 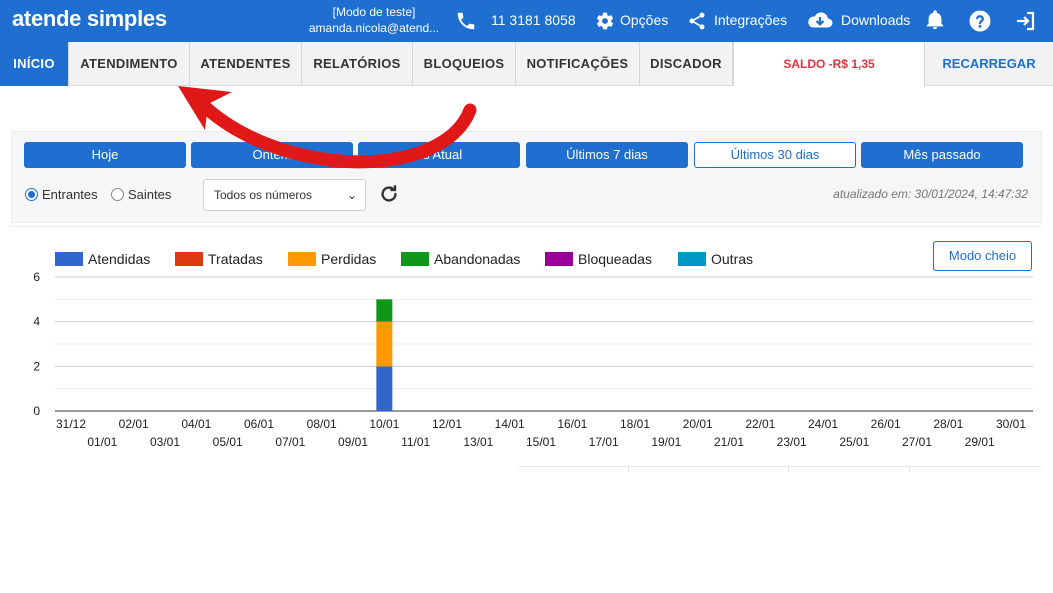 I want to click on x-tick-label: 28/01, so click(x=948, y=424).